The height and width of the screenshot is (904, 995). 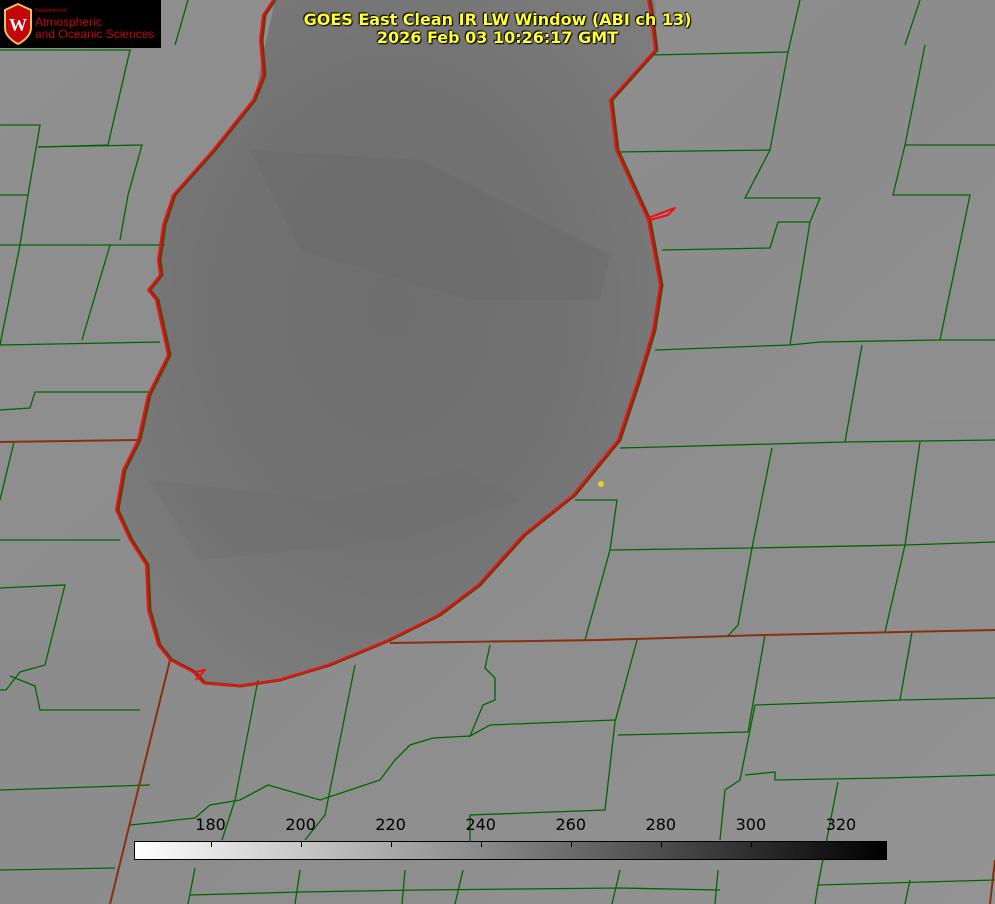 I want to click on colorbar, so click(x=510, y=850).